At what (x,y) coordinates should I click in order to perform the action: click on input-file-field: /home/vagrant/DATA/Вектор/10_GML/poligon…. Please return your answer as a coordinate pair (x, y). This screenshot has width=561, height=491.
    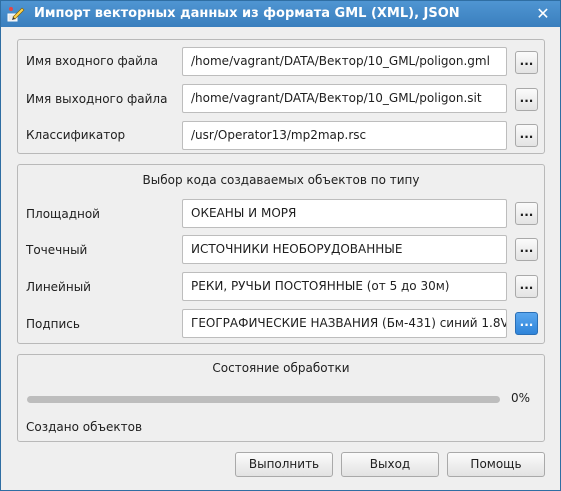
    Looking at the image, I should click on (344, 61).